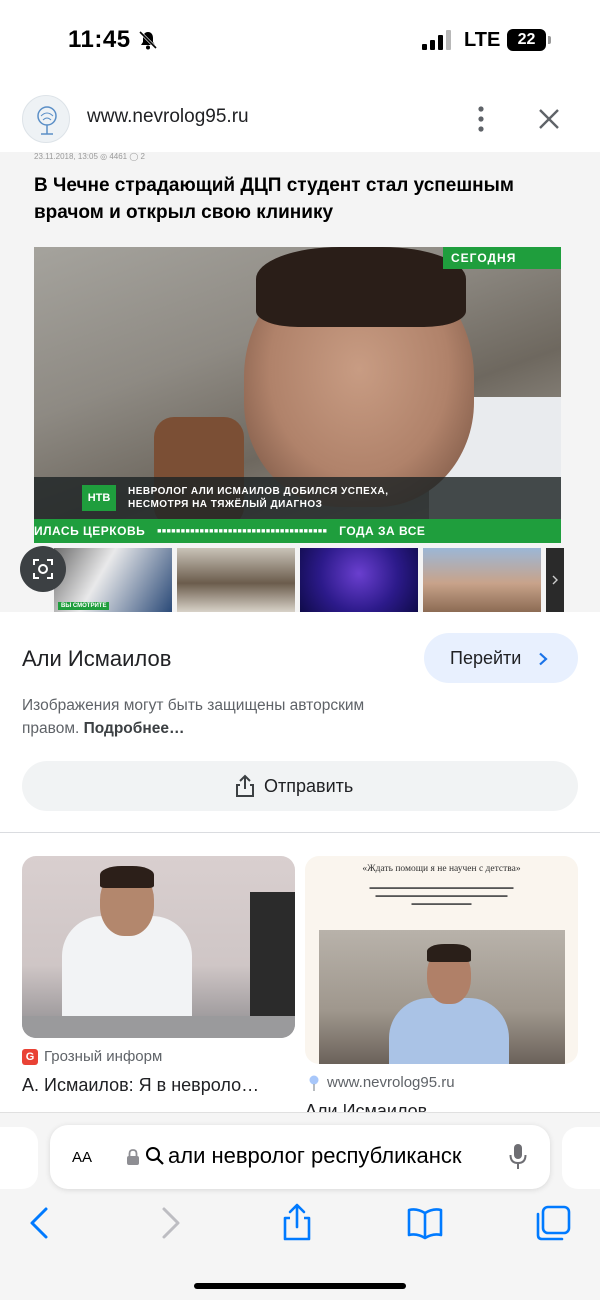 The width and height of the screenshot is (600, 1300). I want to click on related-source: G Грозный информ, so click(92, 1056).